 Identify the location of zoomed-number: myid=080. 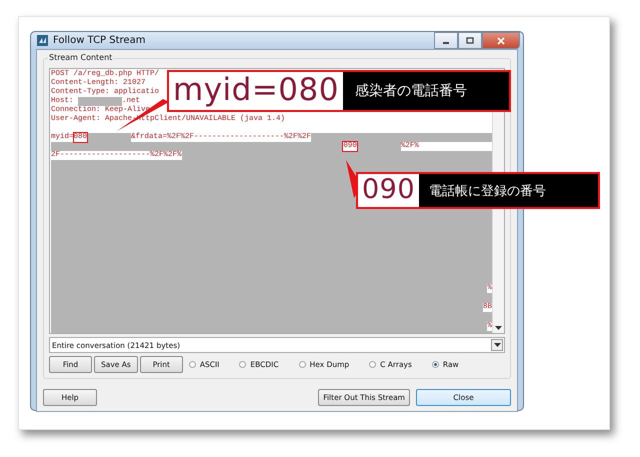
(256, 91).